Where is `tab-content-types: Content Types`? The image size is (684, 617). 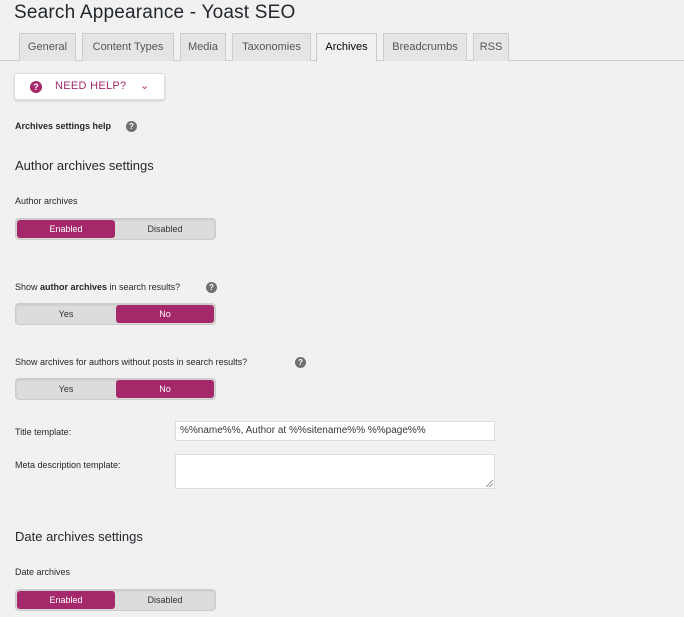
tab-content-types: Content Types is located at coordinates (128, 47).